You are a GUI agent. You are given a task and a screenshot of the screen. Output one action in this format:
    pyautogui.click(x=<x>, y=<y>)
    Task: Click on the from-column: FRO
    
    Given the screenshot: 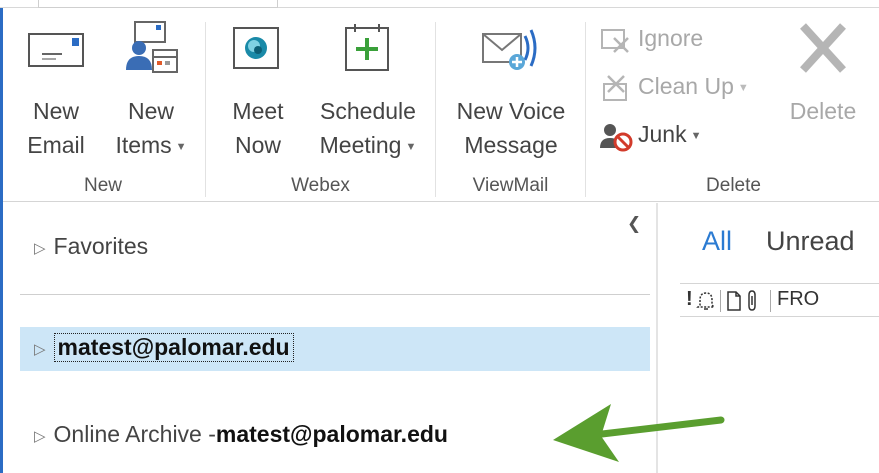 What is the action you would take?
    pyautogui.click(x=798, y=299)
    